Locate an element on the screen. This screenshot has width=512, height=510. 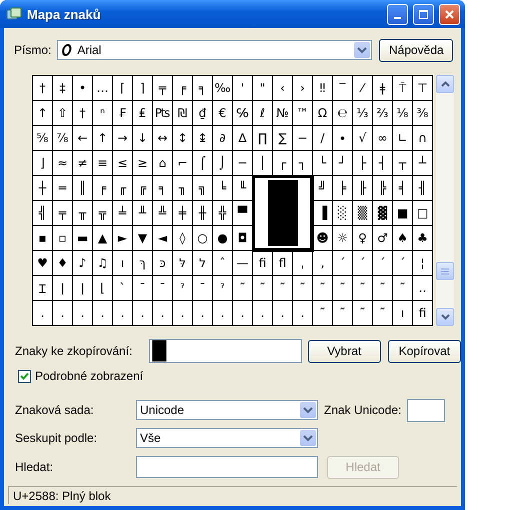
character-cell: ≈ is located at coordinates (63, 163).